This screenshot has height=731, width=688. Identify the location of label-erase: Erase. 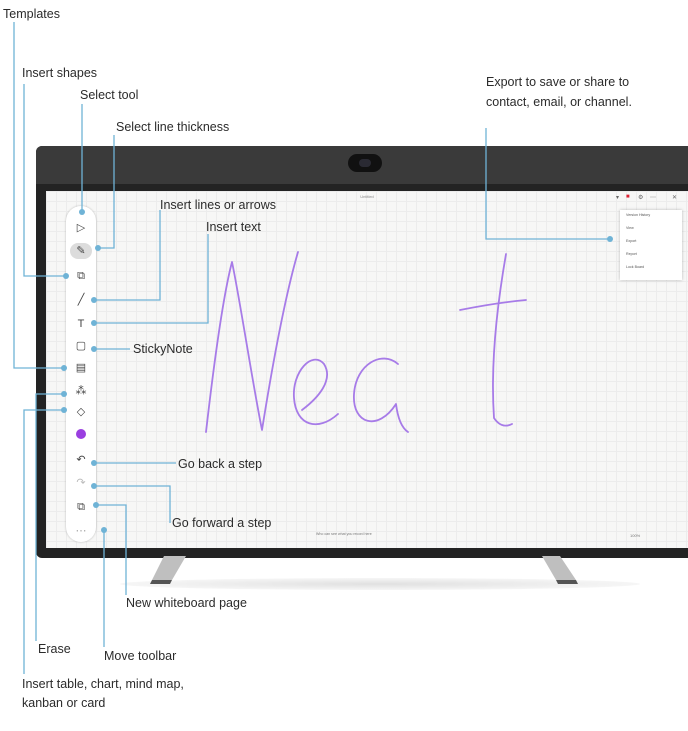
(54, 649).